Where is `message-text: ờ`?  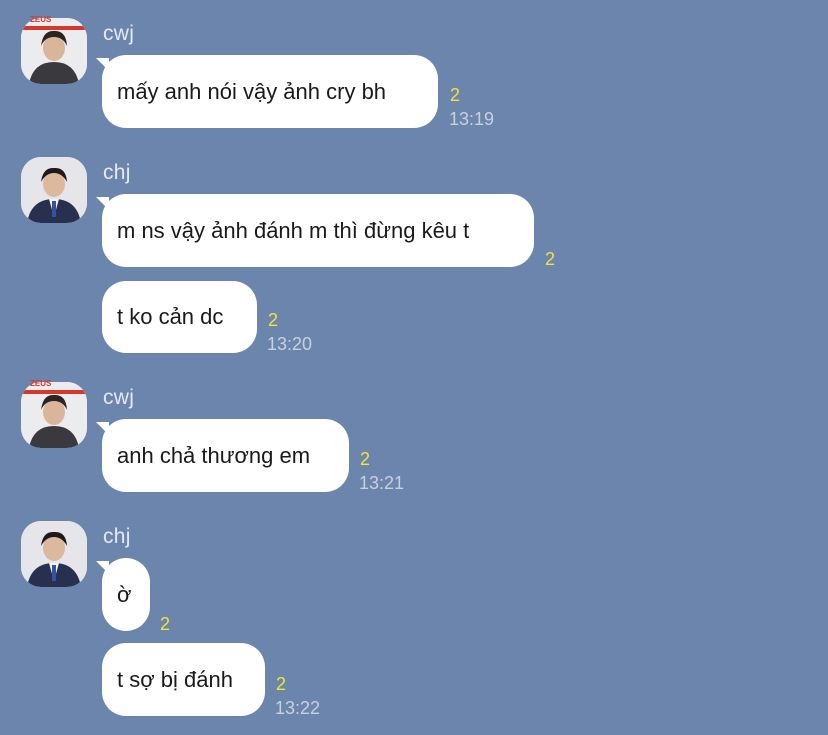
message-text: ờ is located at coordinates (124, 594).